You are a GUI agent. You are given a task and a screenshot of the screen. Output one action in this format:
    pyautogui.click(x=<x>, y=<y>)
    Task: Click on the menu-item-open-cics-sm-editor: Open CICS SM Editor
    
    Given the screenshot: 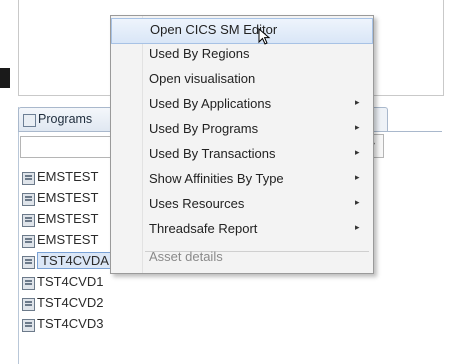 What is the action you would take?
    pyautogui.click(x=242, y=31)
    